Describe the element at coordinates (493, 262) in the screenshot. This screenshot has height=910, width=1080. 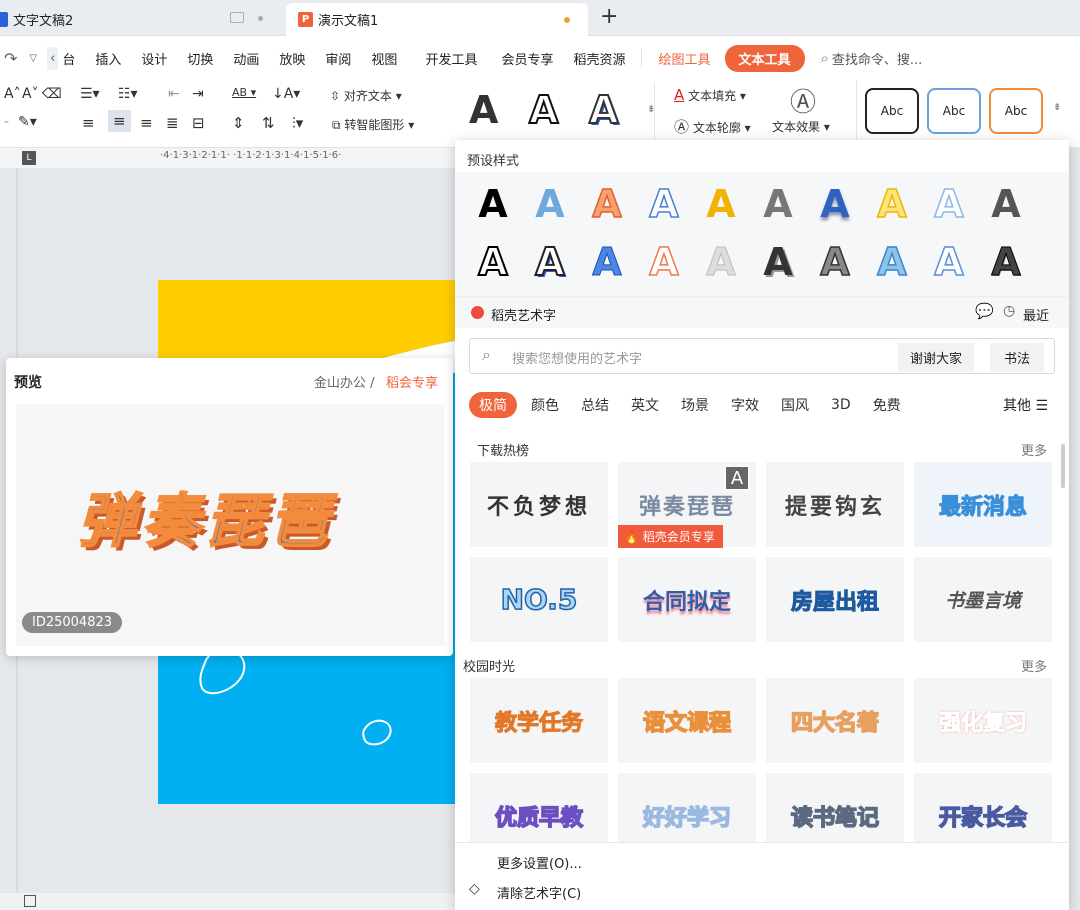
I see `preset-2-1: A` at that location.